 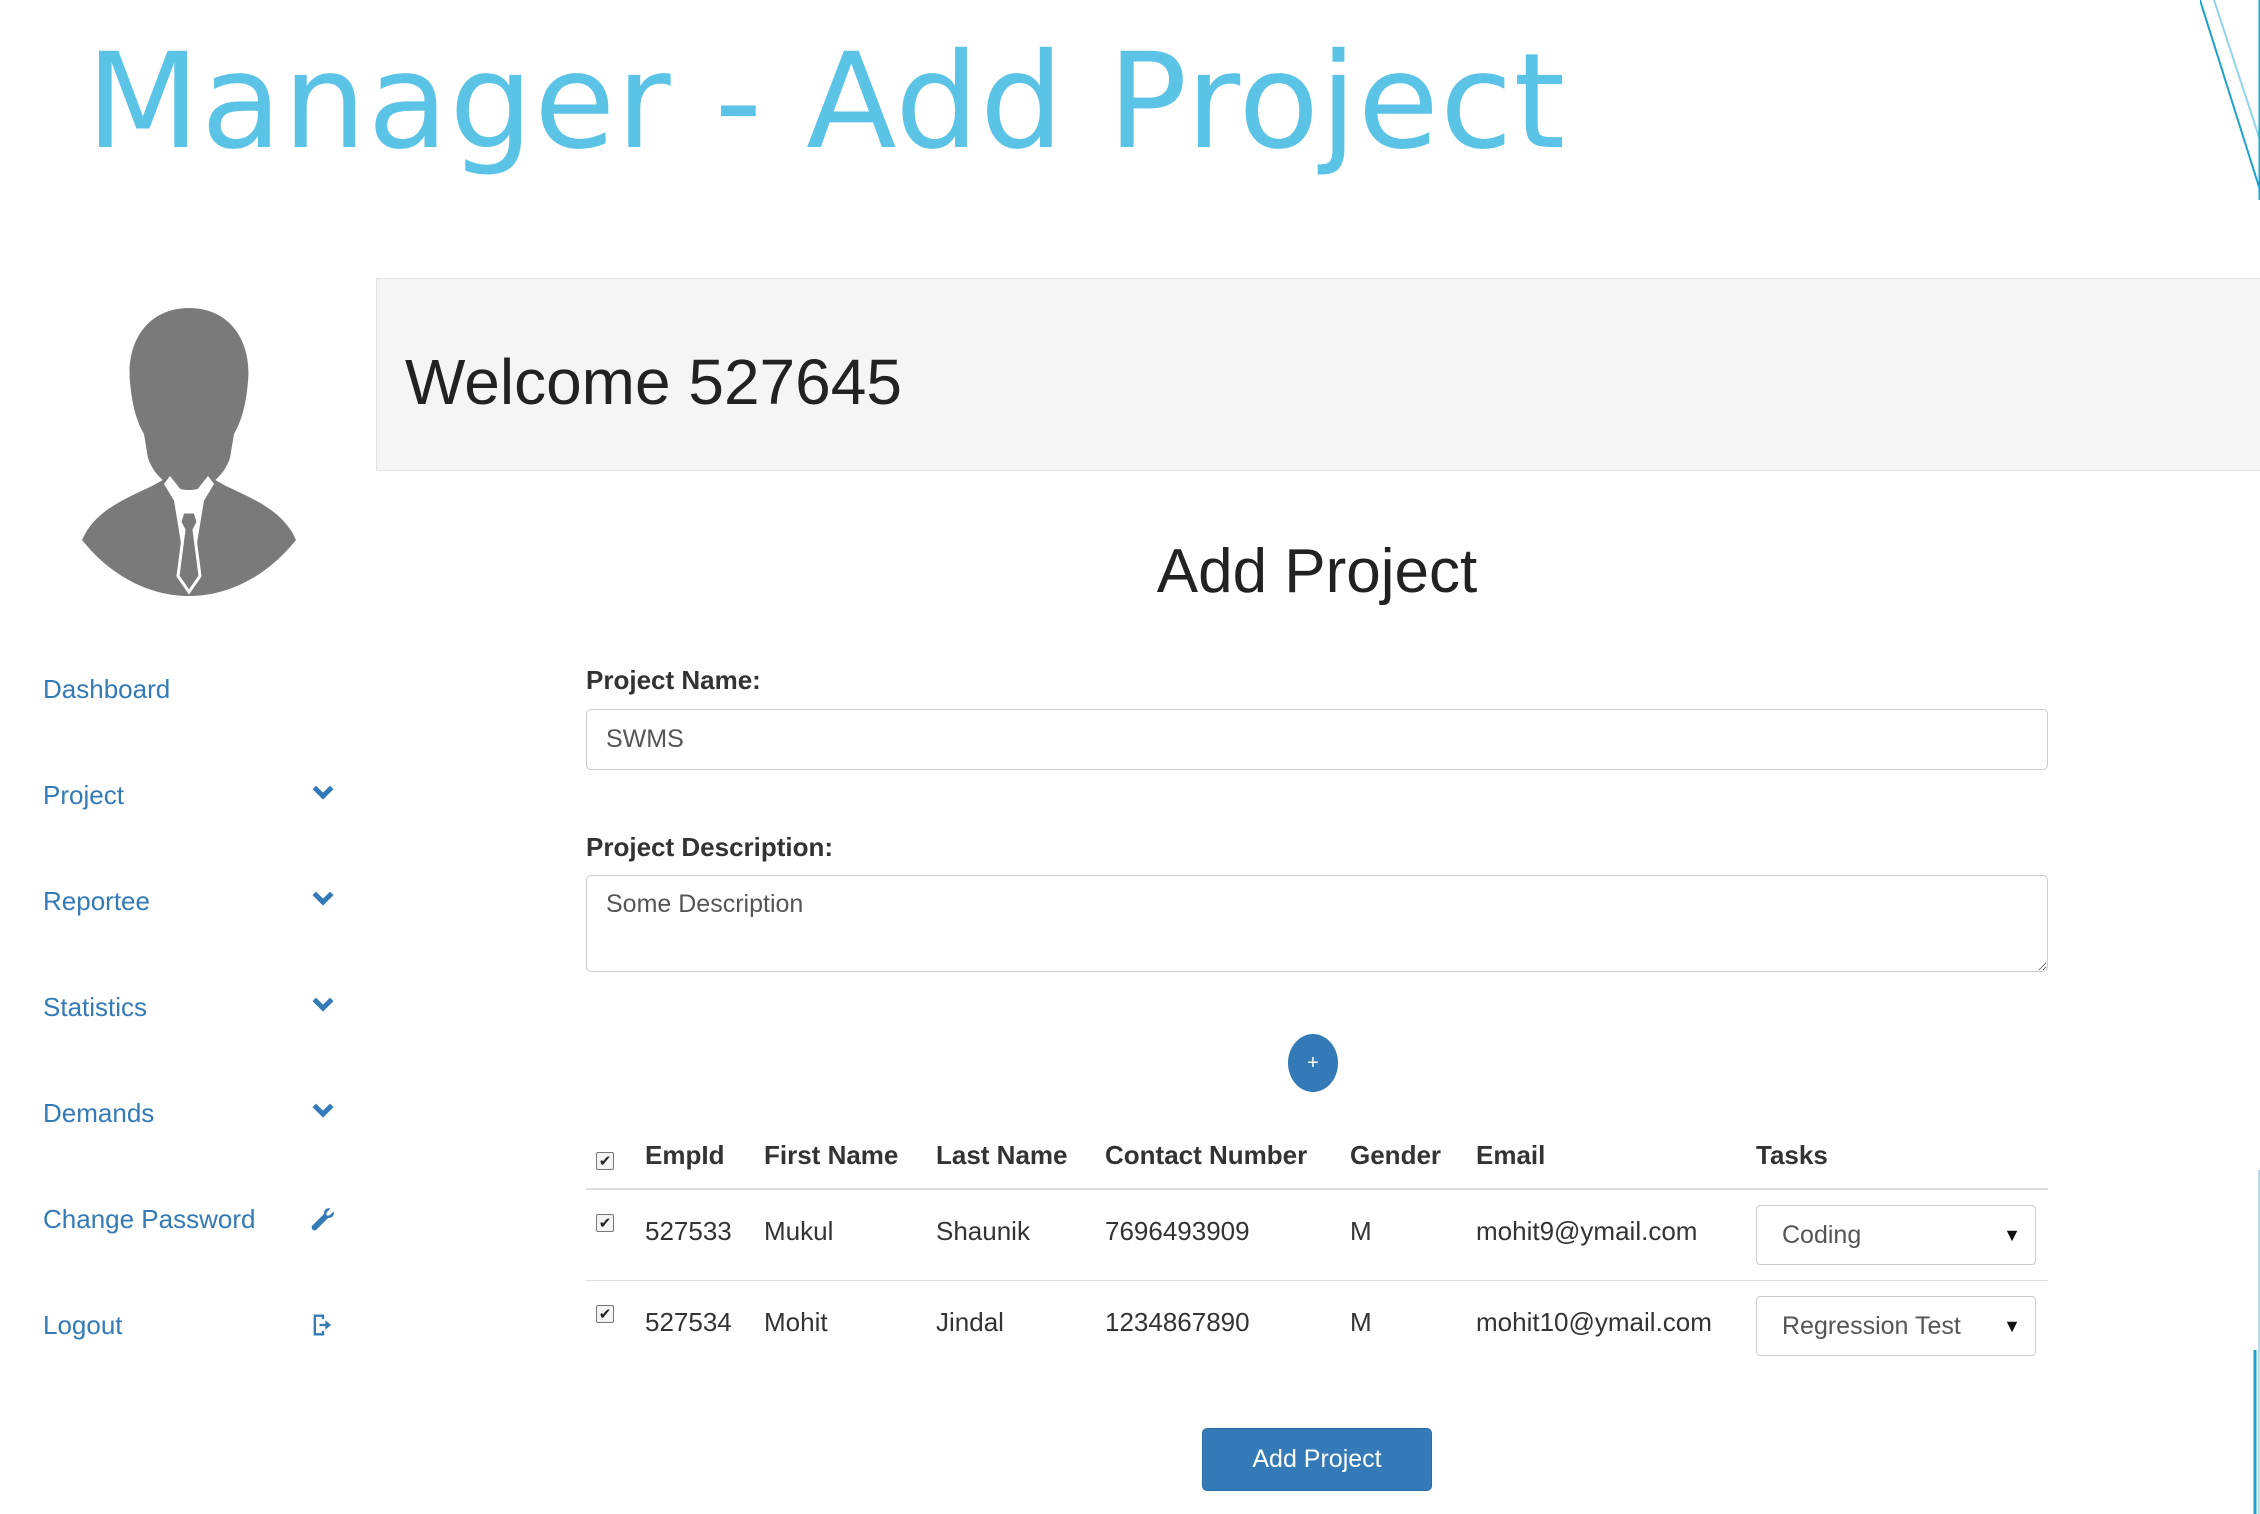 I want to click on decorative-corner-lines, so click(x=2230, y=100).